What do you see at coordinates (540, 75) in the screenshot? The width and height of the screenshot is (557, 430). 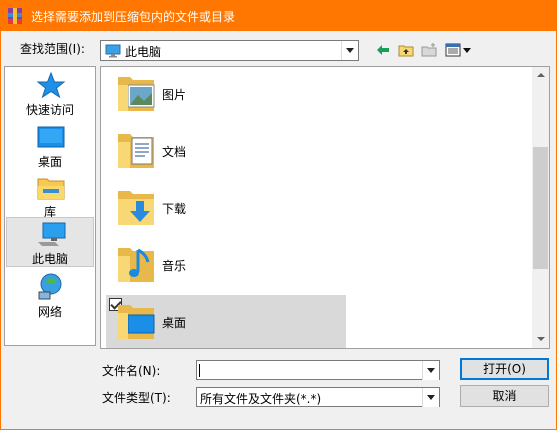 I see `scroll-up-icon` at bounding box center [540, 75].